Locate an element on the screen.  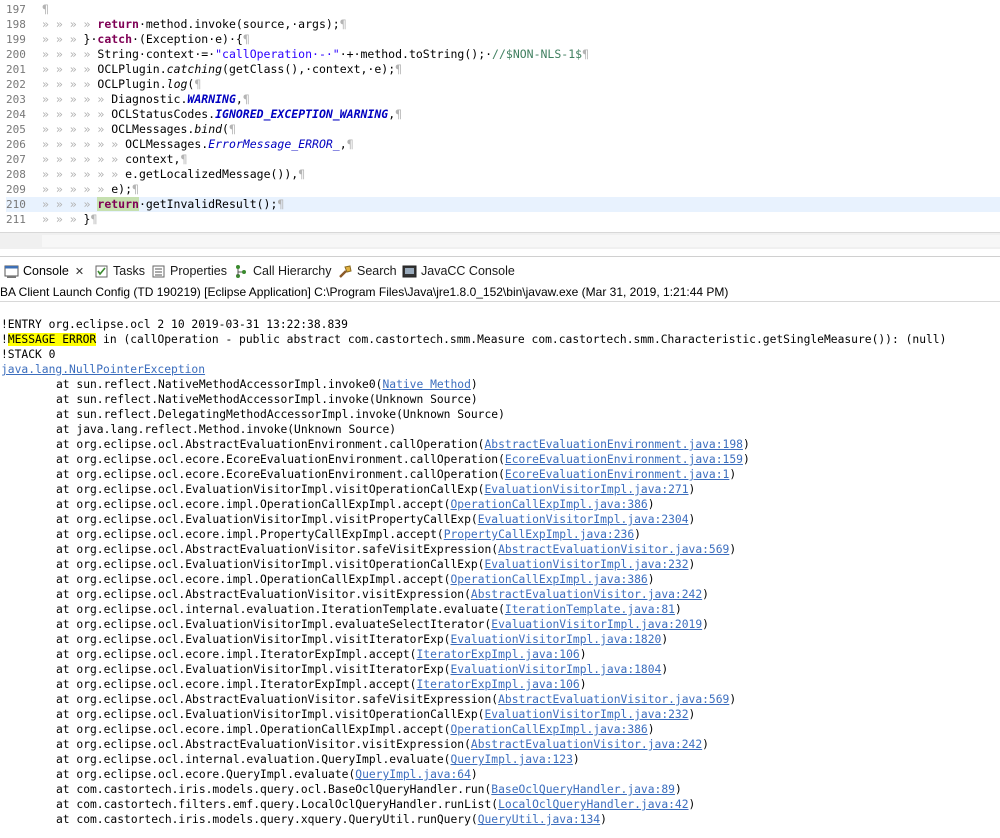
code-token: , is located at coordinates (239, 99).